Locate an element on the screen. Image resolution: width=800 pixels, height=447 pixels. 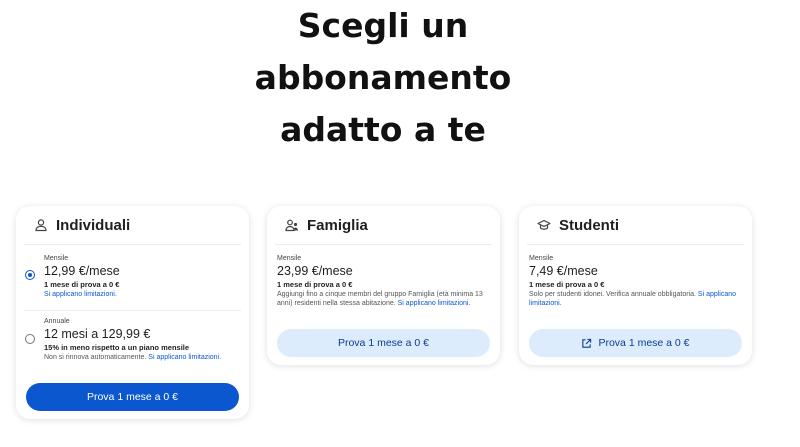
radio-annual is located at coordinates (30, 339).